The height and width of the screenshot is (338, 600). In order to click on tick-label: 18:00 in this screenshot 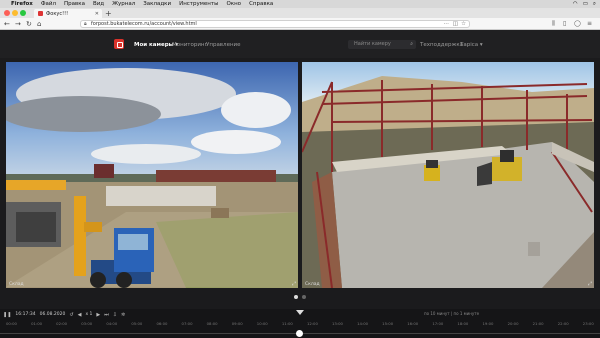, I will do `click(463, 323)`.